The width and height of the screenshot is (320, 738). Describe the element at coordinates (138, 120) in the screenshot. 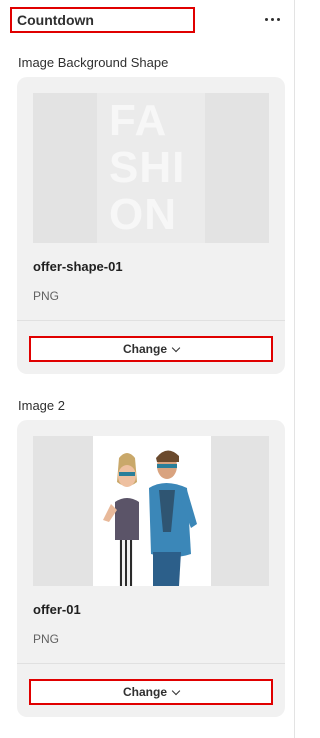

I see `poster-text-line: FA` at that location.